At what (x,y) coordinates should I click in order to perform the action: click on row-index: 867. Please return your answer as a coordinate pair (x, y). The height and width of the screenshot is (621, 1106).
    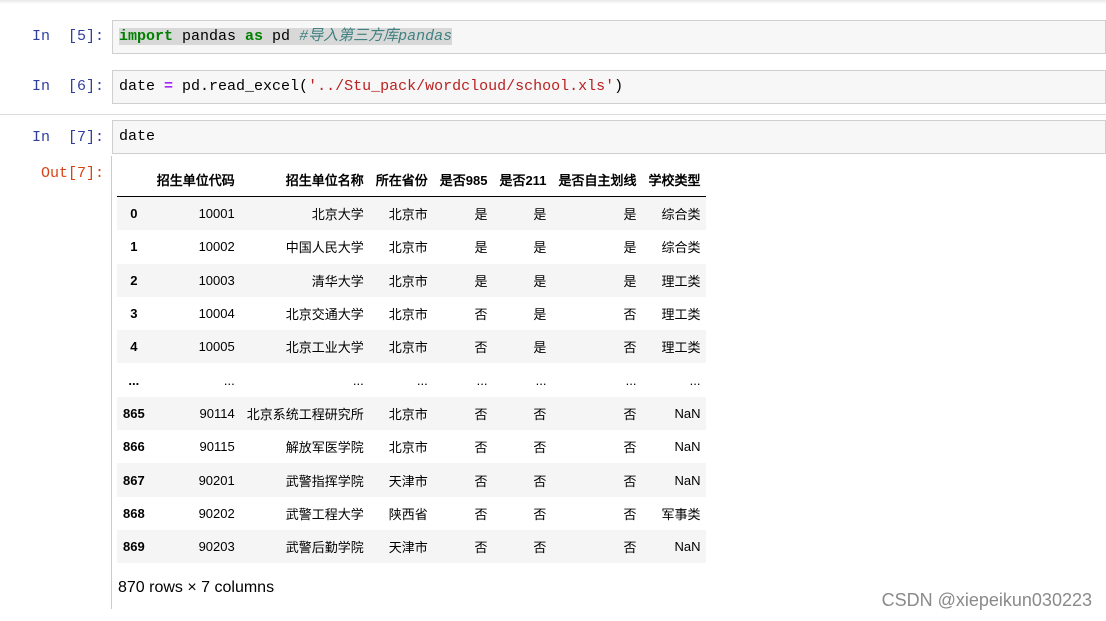
    Looking at the image, I should click on (134, 480).